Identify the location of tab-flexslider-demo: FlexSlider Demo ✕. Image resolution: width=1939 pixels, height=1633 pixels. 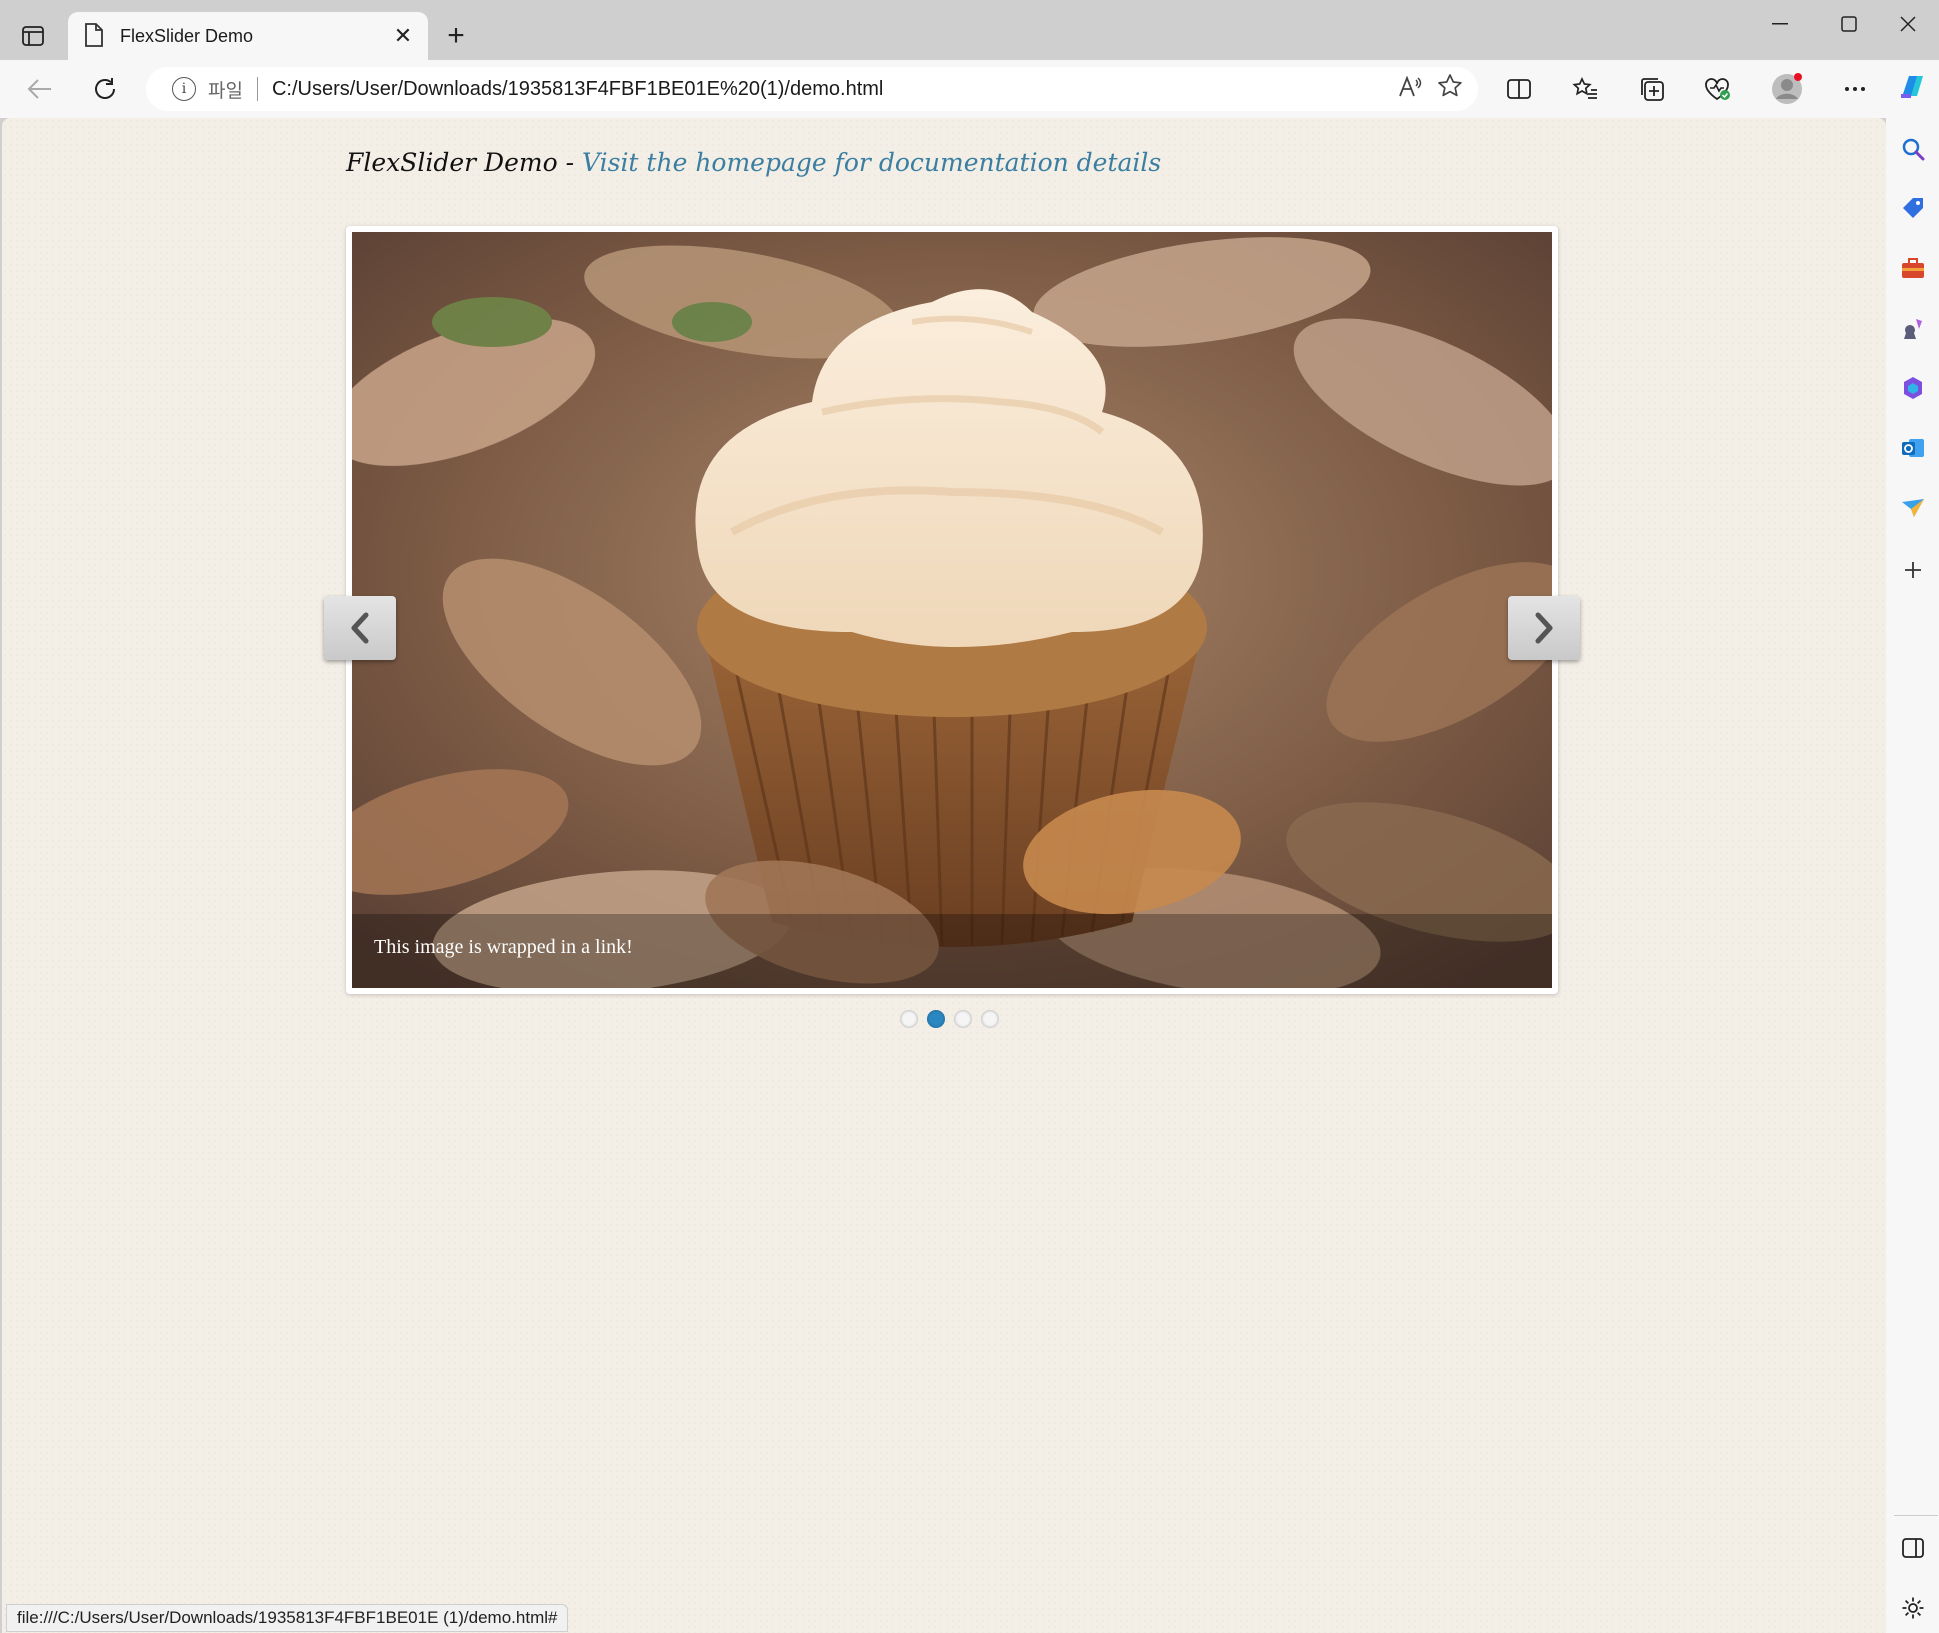
(248, 36).